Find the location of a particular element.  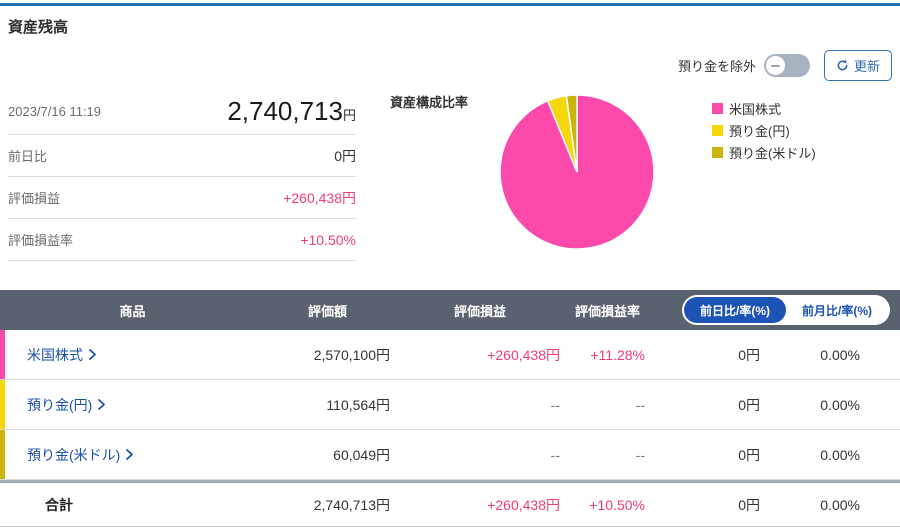

product-link-us-stocks: 米国株式 is located at coordinates (61, 355).